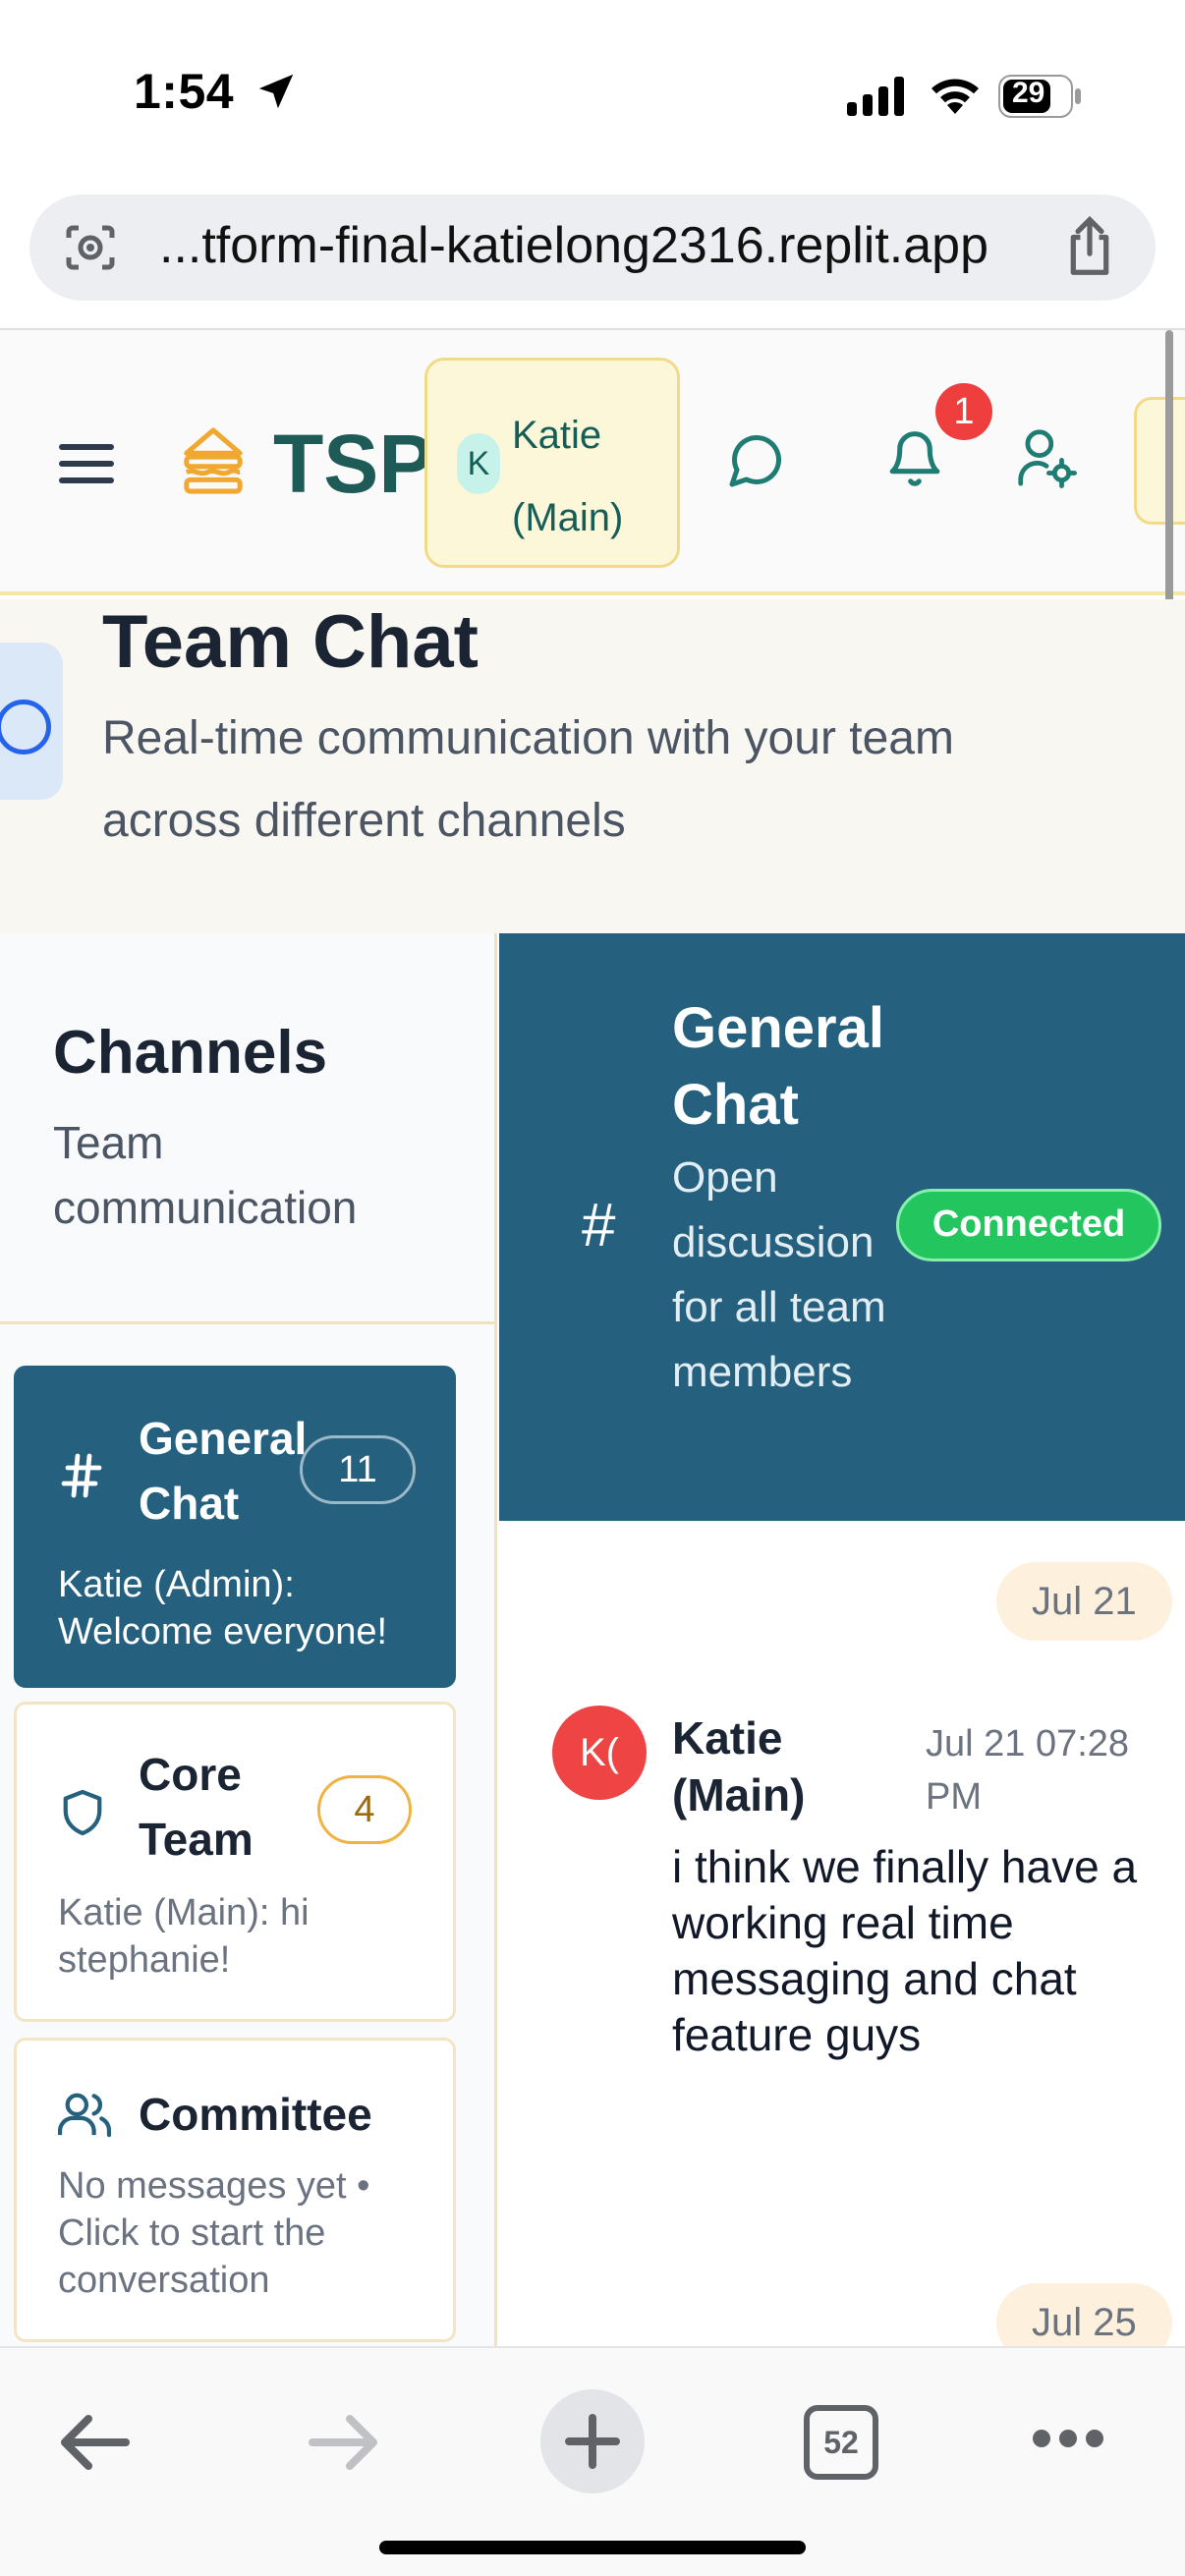 The height and width of the screenshot is (2576, 1185). Describe the element at coordinates (955, 96) in the screenshot. I see `wifi-icon` at that location.